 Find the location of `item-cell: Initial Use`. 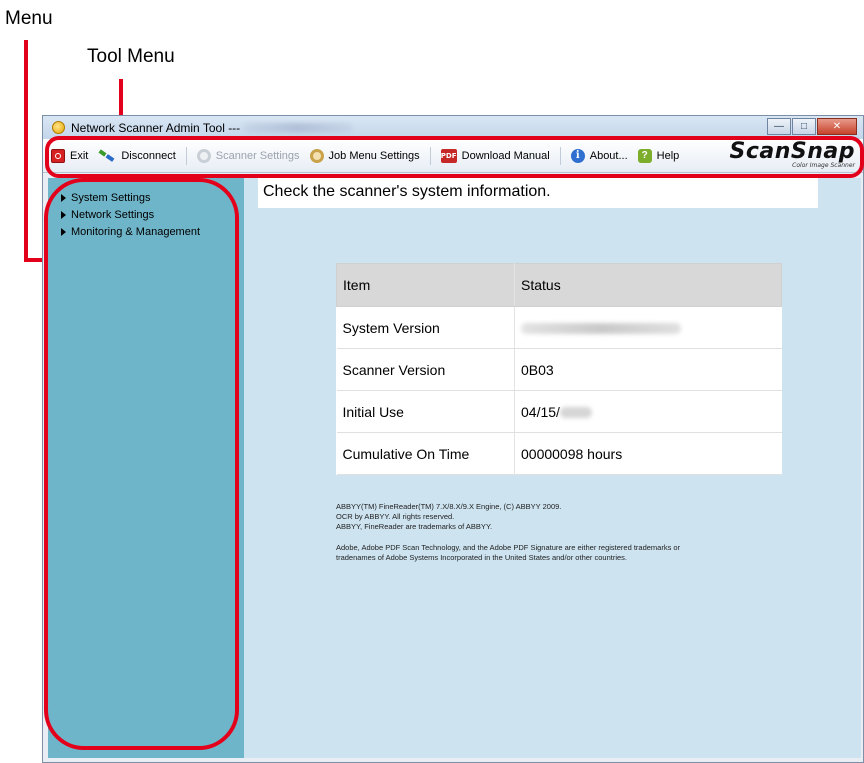

item-cell: Initial Use is located at coordinates (425, 411).